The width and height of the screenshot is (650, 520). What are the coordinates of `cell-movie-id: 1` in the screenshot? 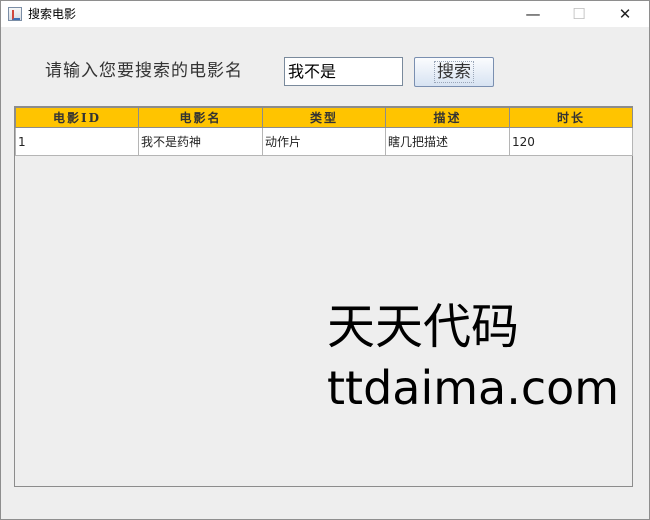 It's located at (77, 141).